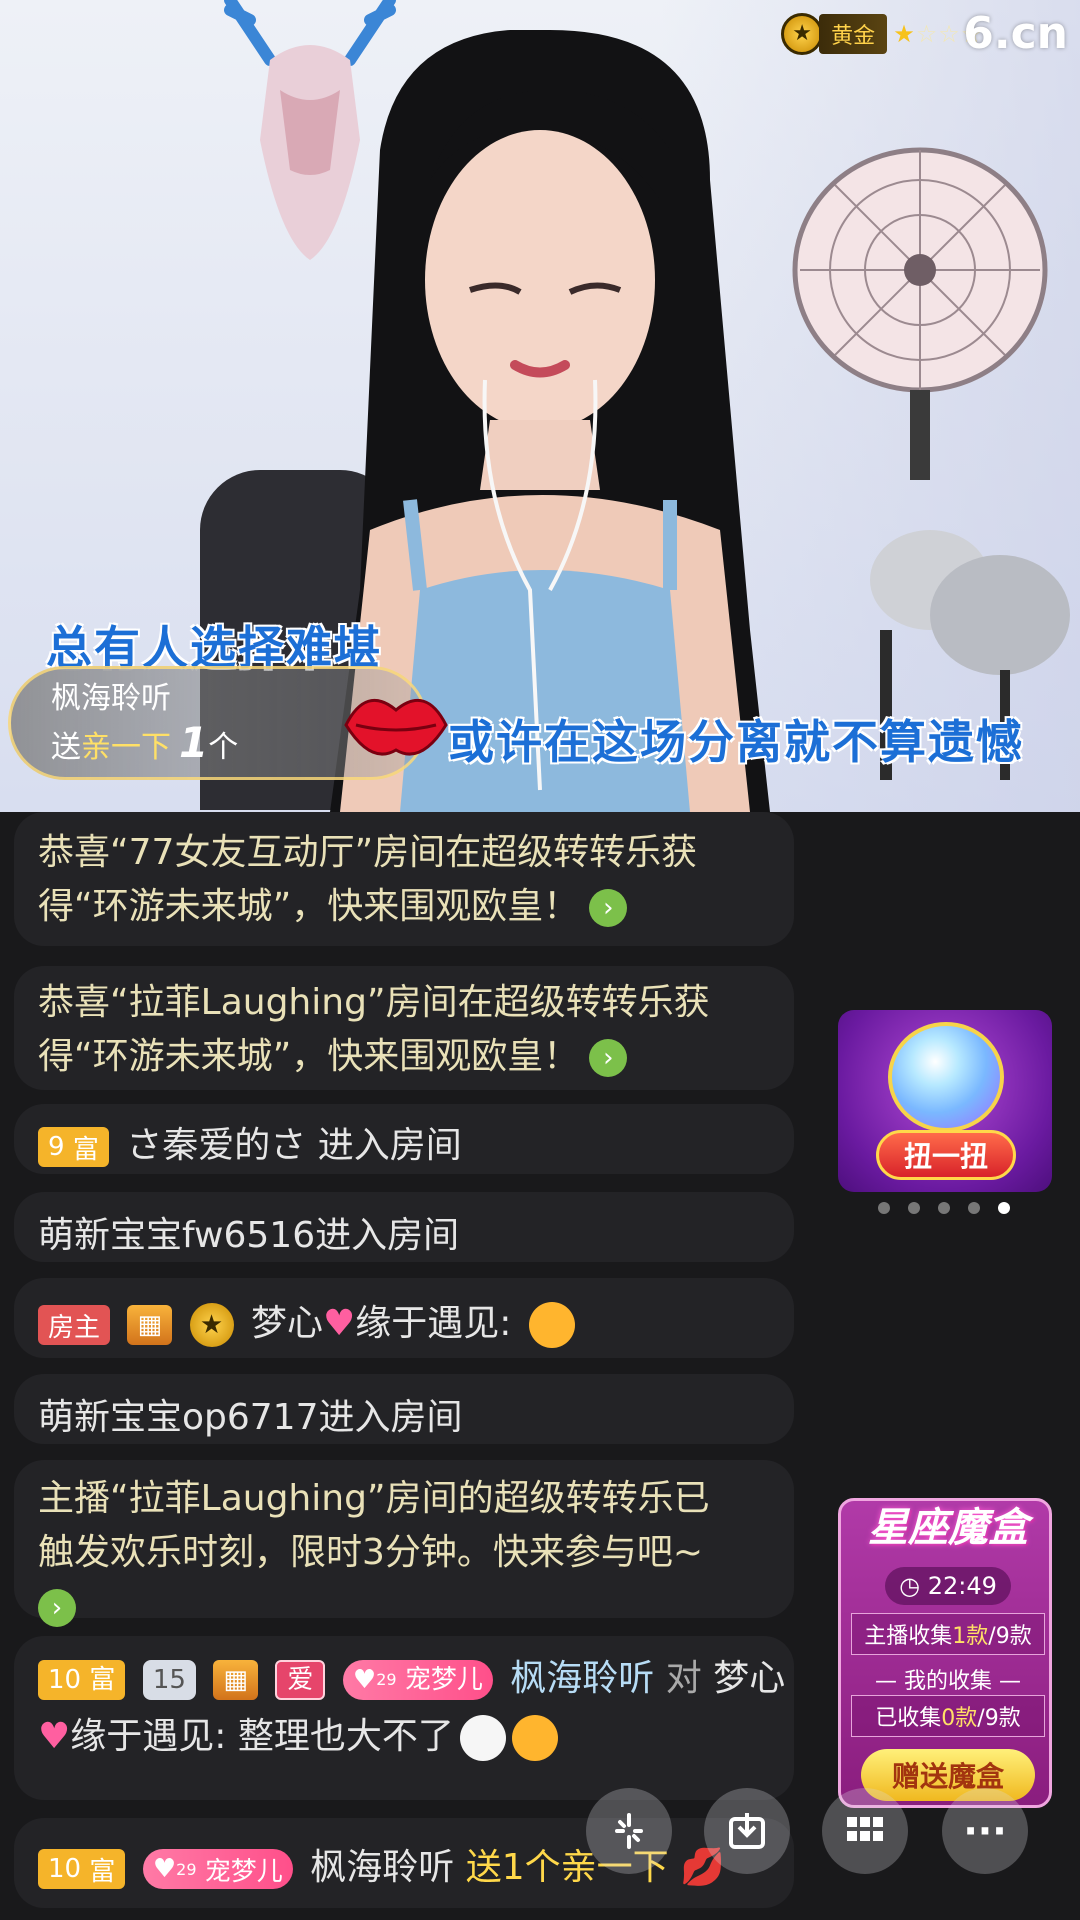 This screenshot has height=1920, width=1080. Describe the element at coordinates (999, 1718) in the screenshot. I see `my-collection-total: /9款` at that location.